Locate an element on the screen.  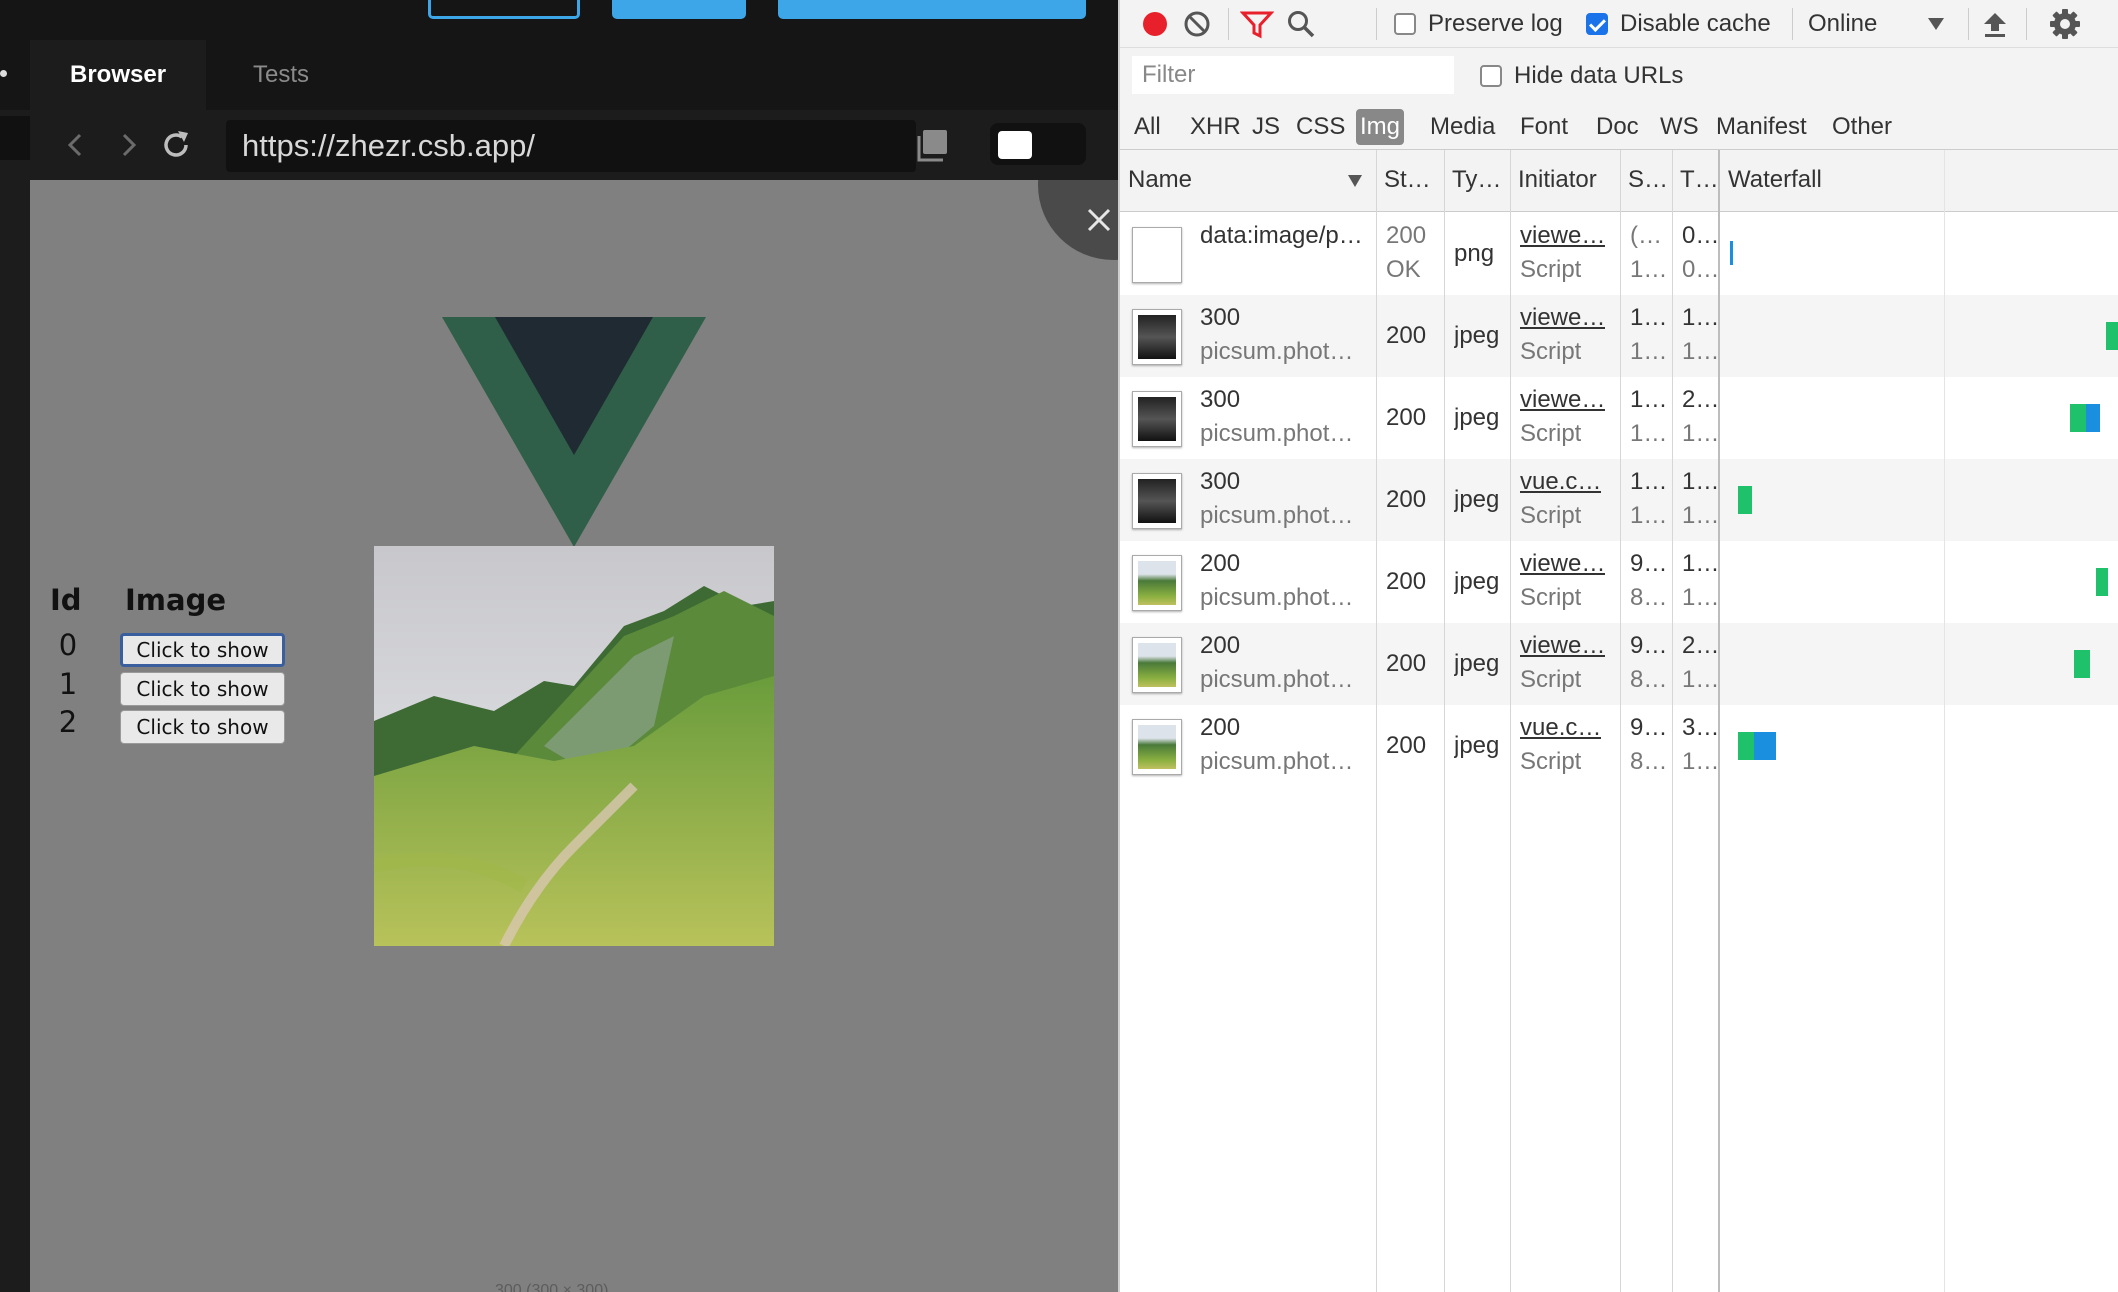
record-button is located at coordinates (1155, 24).